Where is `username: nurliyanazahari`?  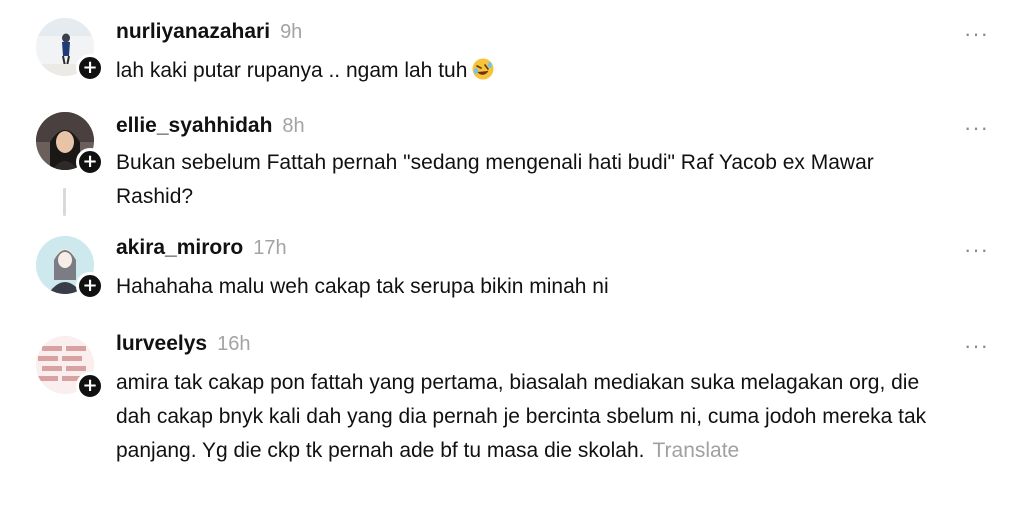 username: nurliyanazahari is located at coordinates (193, 32).